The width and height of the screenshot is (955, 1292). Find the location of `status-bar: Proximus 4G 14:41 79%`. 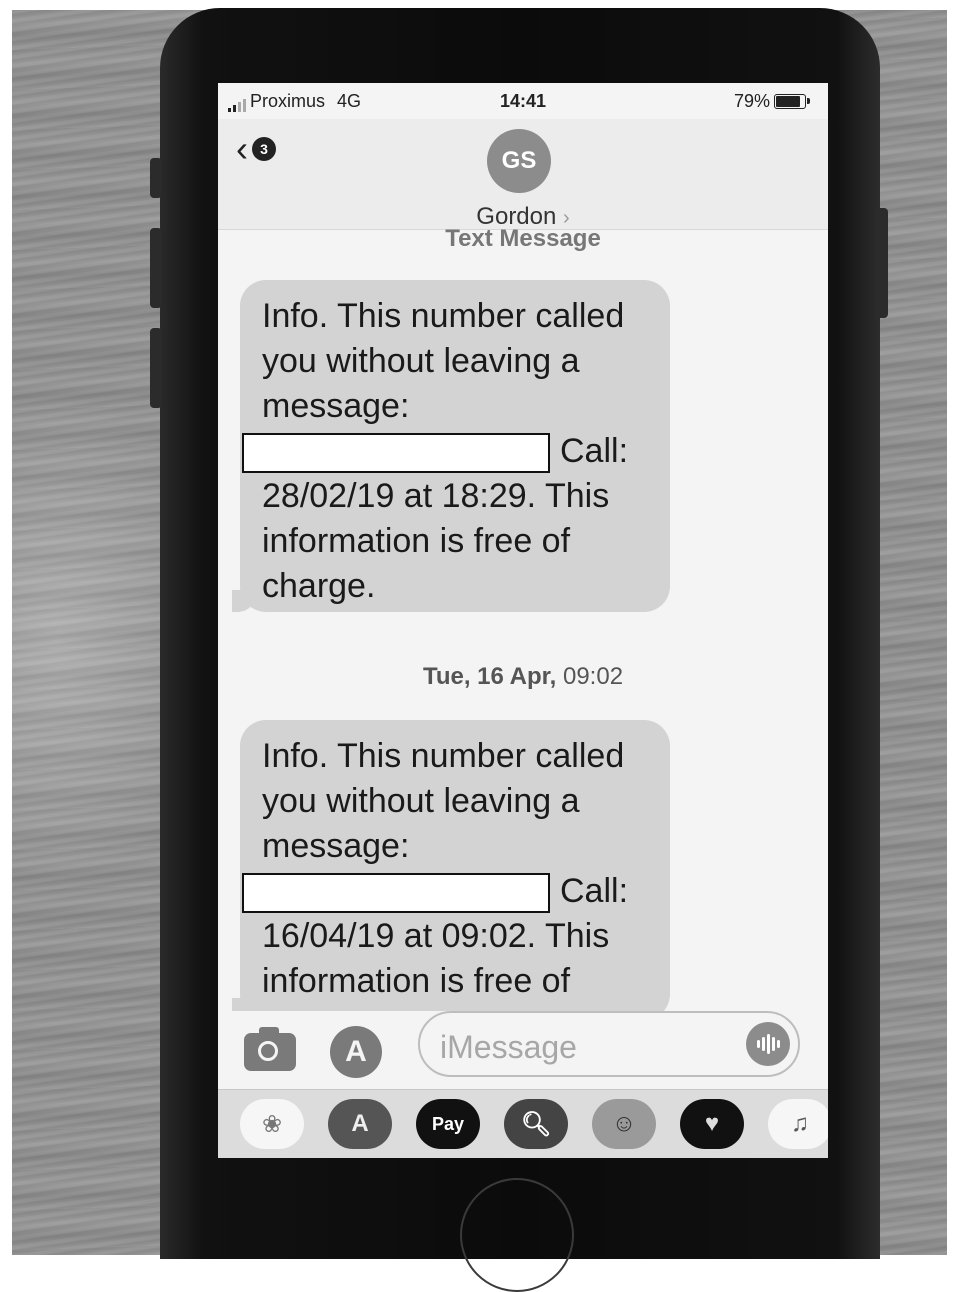

status-bar: Proximus 4G 14:41 79% is located at coordinates (523, 101).